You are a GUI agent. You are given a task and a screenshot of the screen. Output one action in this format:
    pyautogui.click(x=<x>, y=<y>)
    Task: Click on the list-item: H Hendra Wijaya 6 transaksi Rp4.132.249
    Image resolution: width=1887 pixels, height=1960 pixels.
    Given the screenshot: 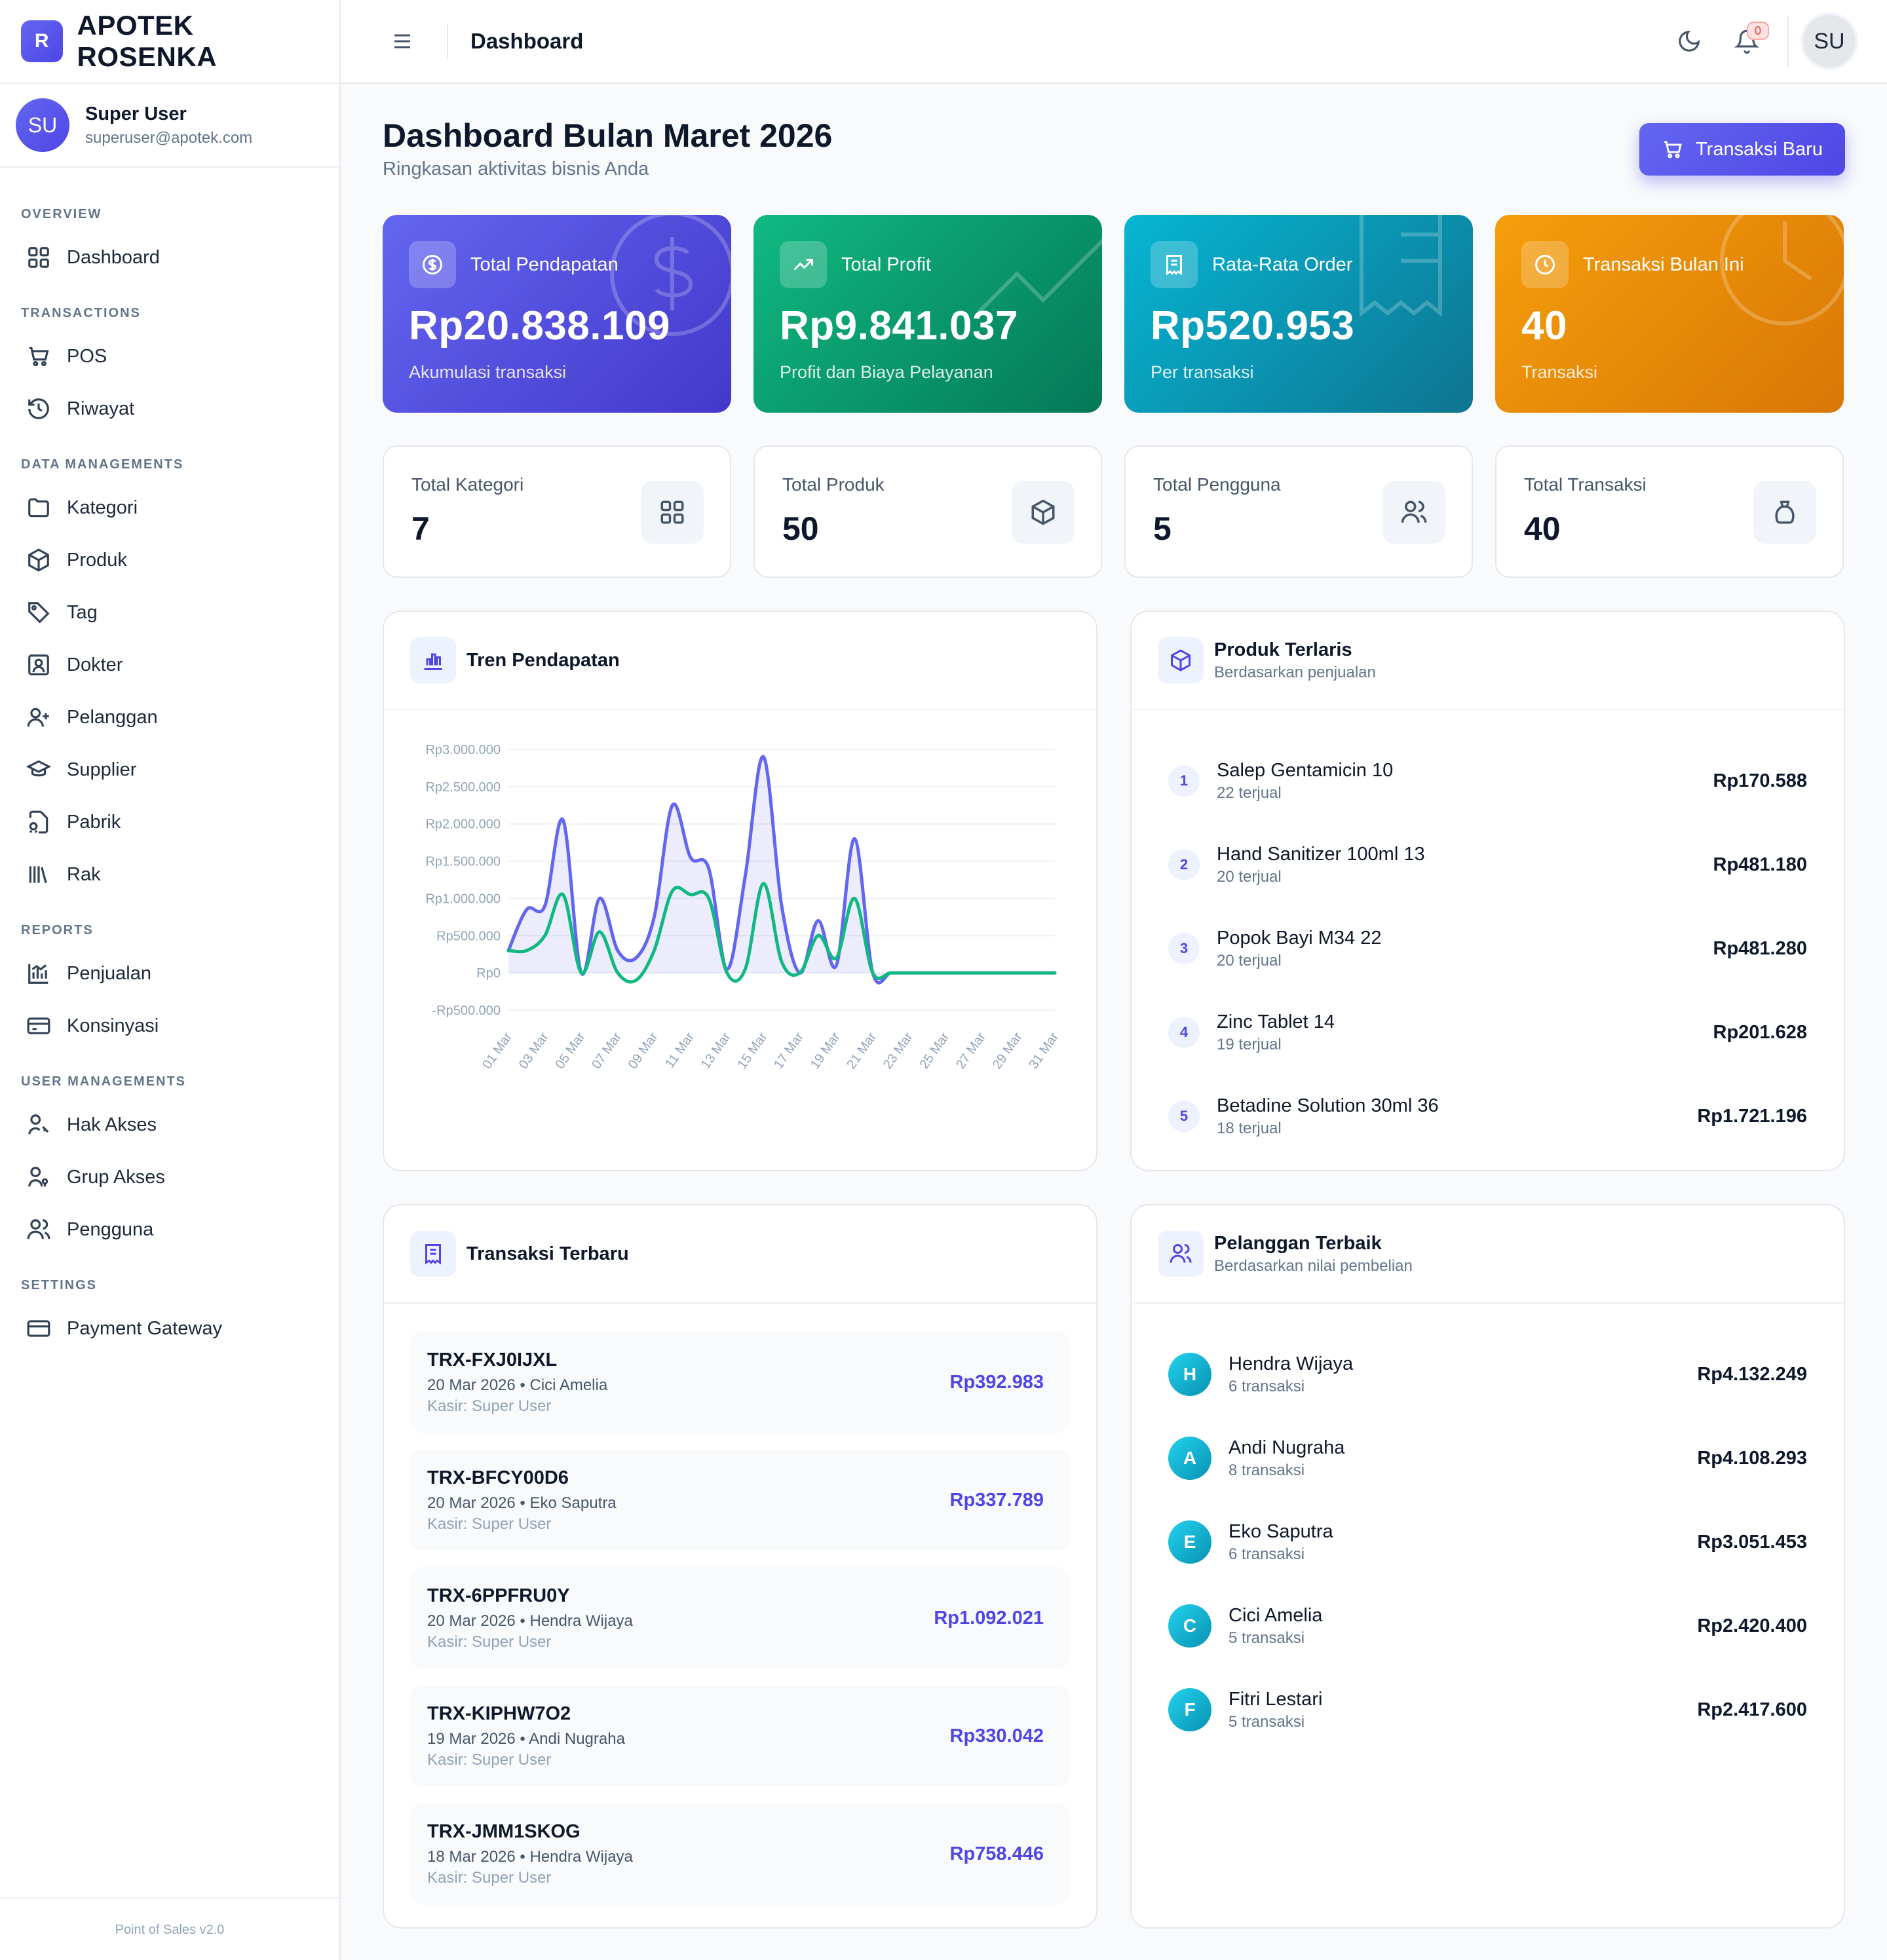 What is the action you would take?
    pyautogui.click(x=1487, y=1374)
    